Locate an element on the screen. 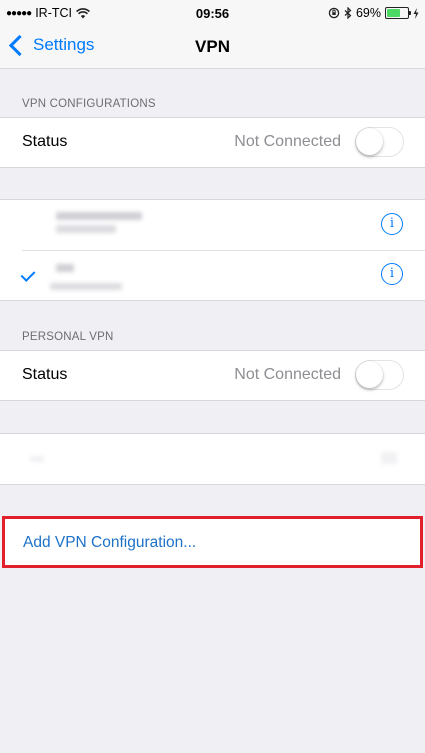  personal-vpn-status-toggle is located at coordinates (379, 375).